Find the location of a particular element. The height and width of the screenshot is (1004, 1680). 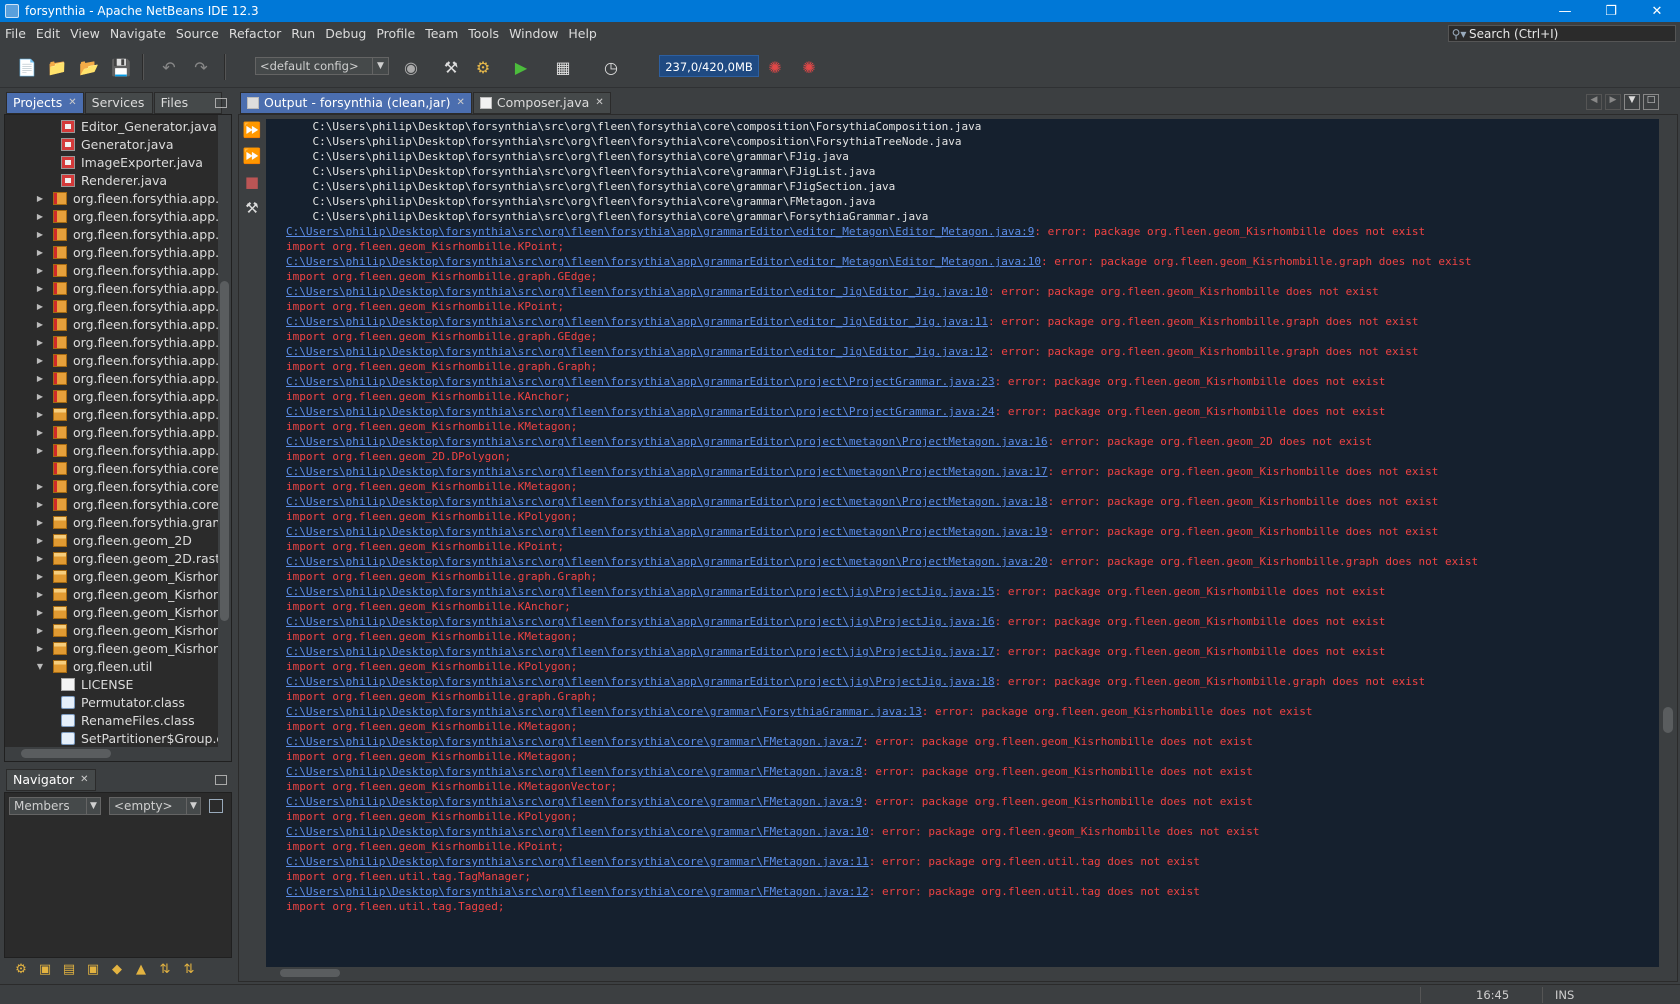

fields-icon: ▣ is located at coordinates (45, 970).